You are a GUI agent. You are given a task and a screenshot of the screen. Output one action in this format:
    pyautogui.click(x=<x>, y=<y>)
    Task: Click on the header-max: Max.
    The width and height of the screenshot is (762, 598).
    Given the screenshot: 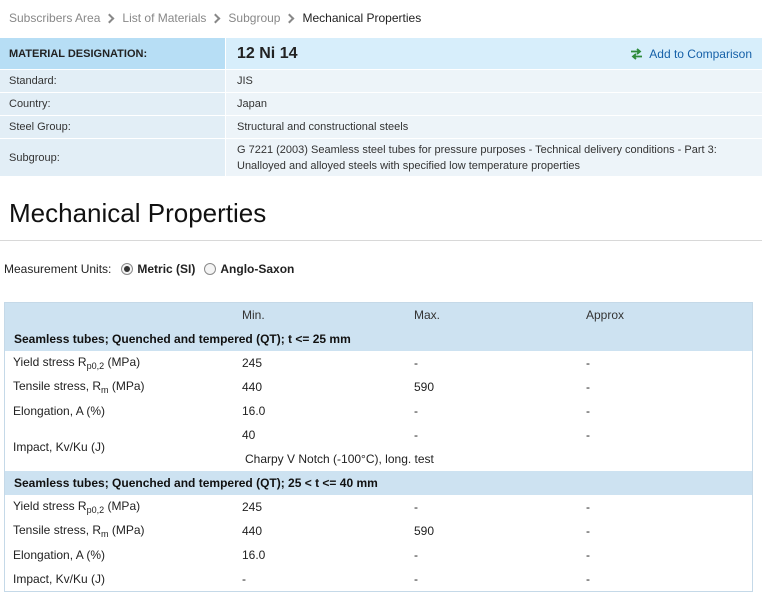 What is the action you would take?
    pyautogui.click(x=427, y=315)
    